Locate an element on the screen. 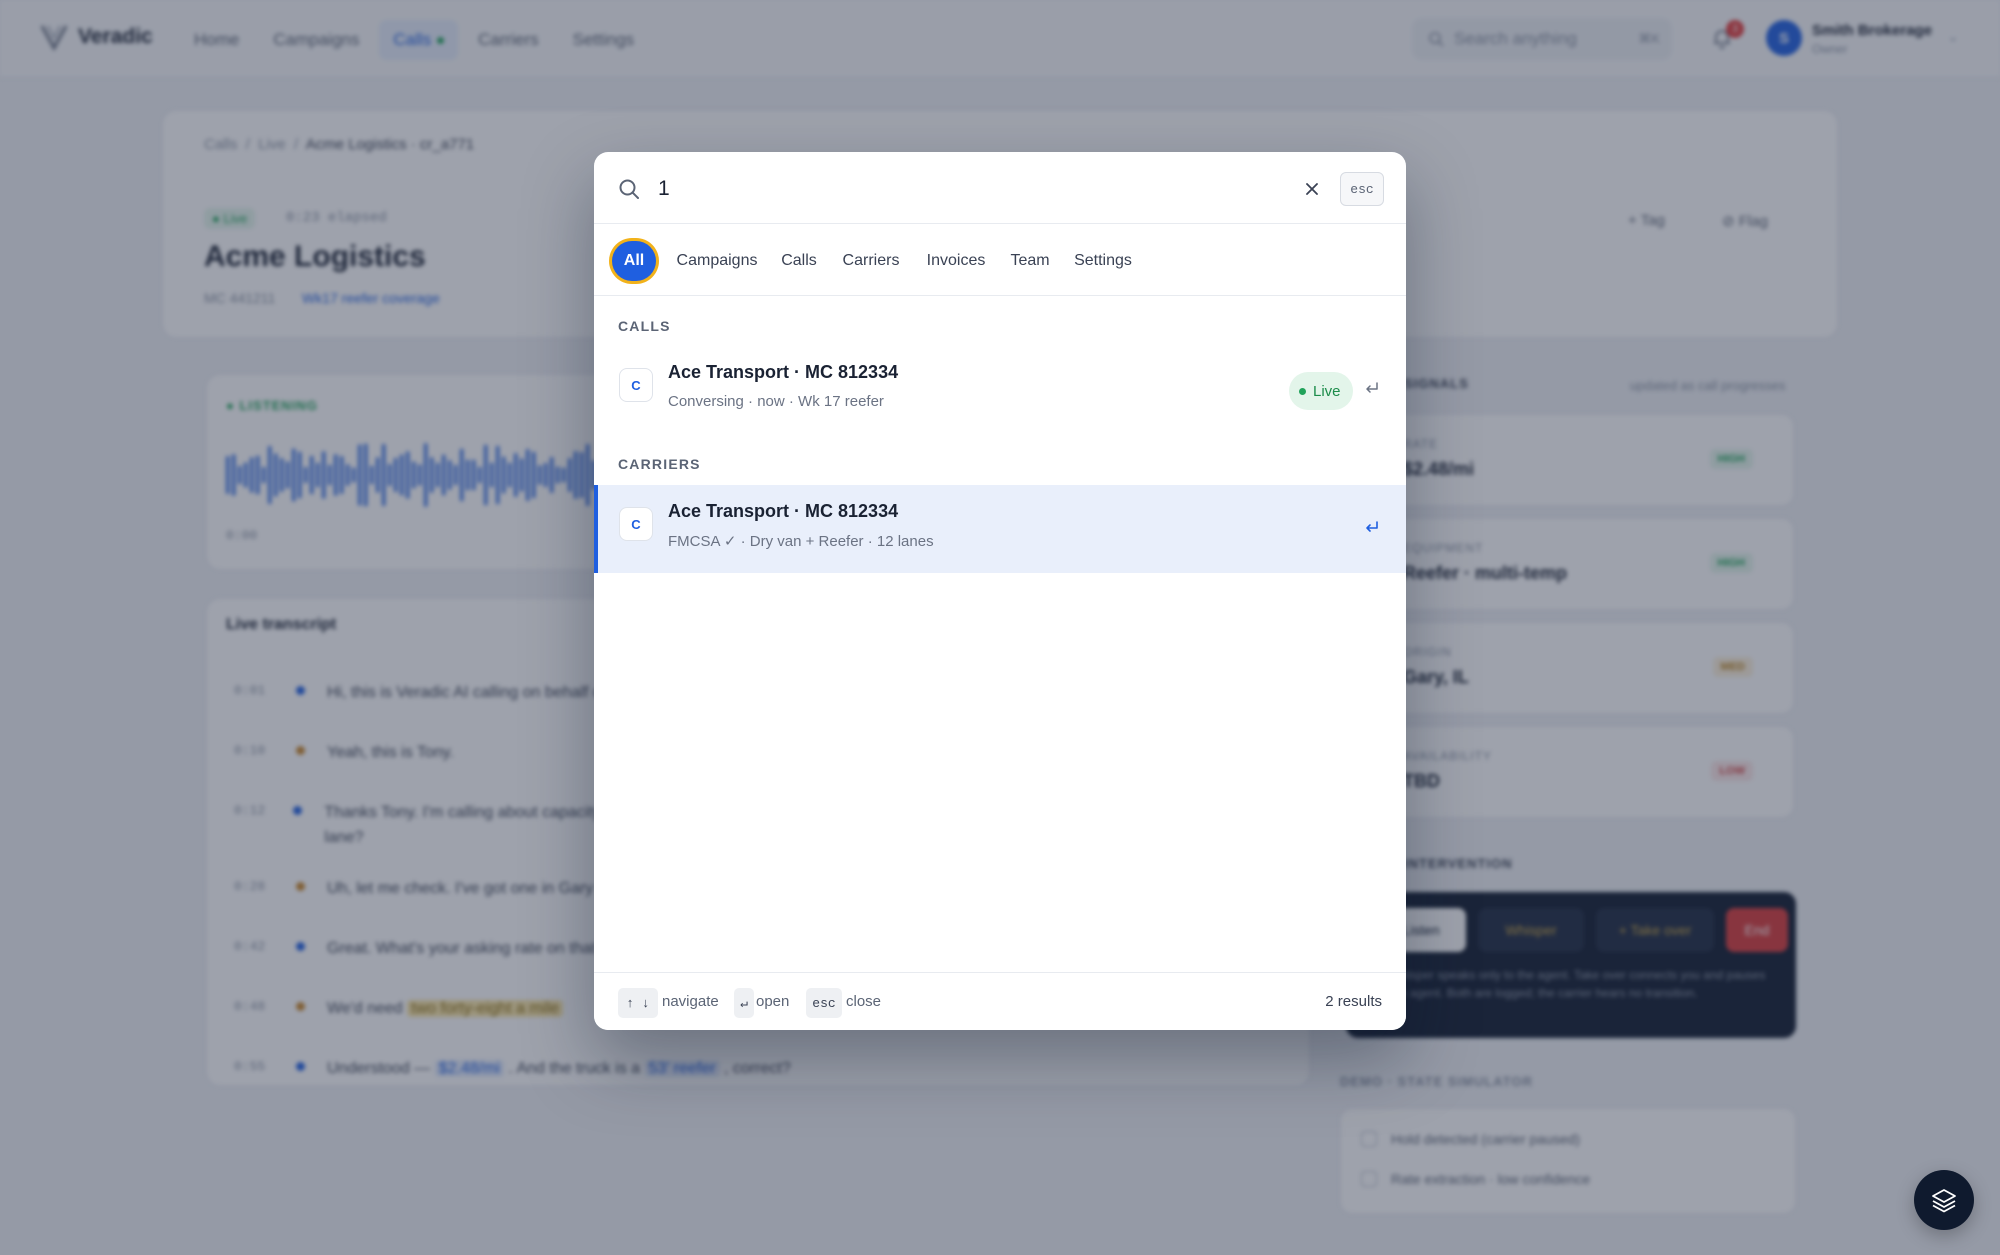  tab-team: Team is located at coordinates (1030, 261).